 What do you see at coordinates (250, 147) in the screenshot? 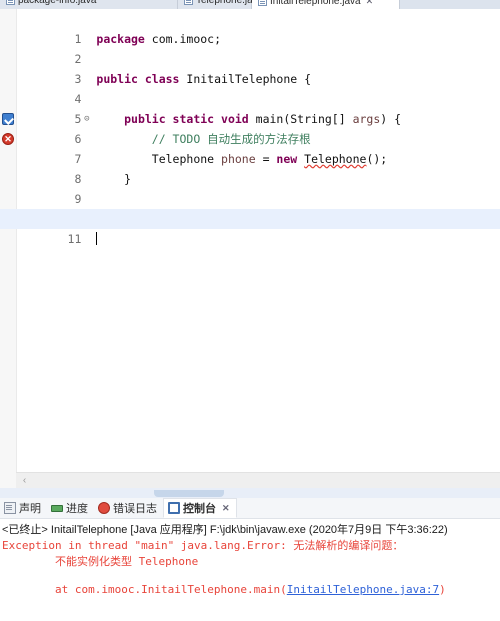
I see `code-line: 7 Telephone phone = new Telephone();` at bounding box center [250, 147].